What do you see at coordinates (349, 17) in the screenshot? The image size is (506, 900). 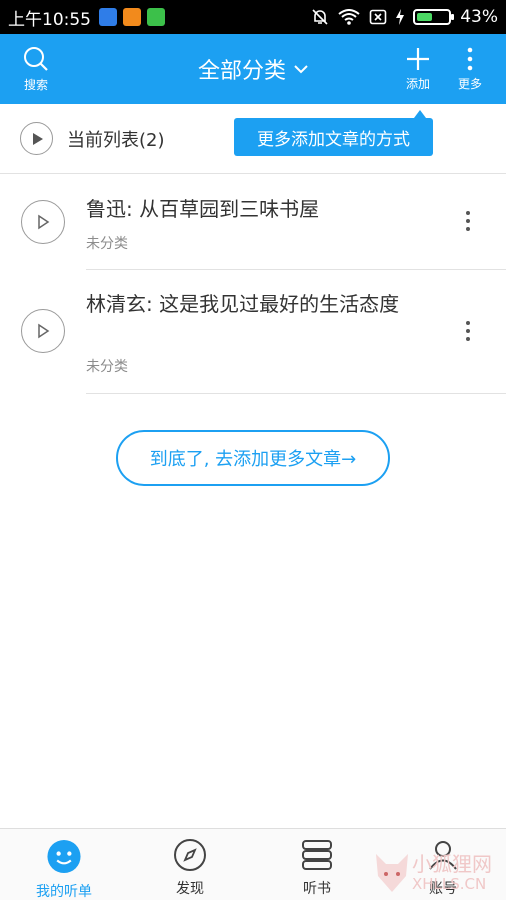 I see `wifi-icon` at bounding box center [349, 17].